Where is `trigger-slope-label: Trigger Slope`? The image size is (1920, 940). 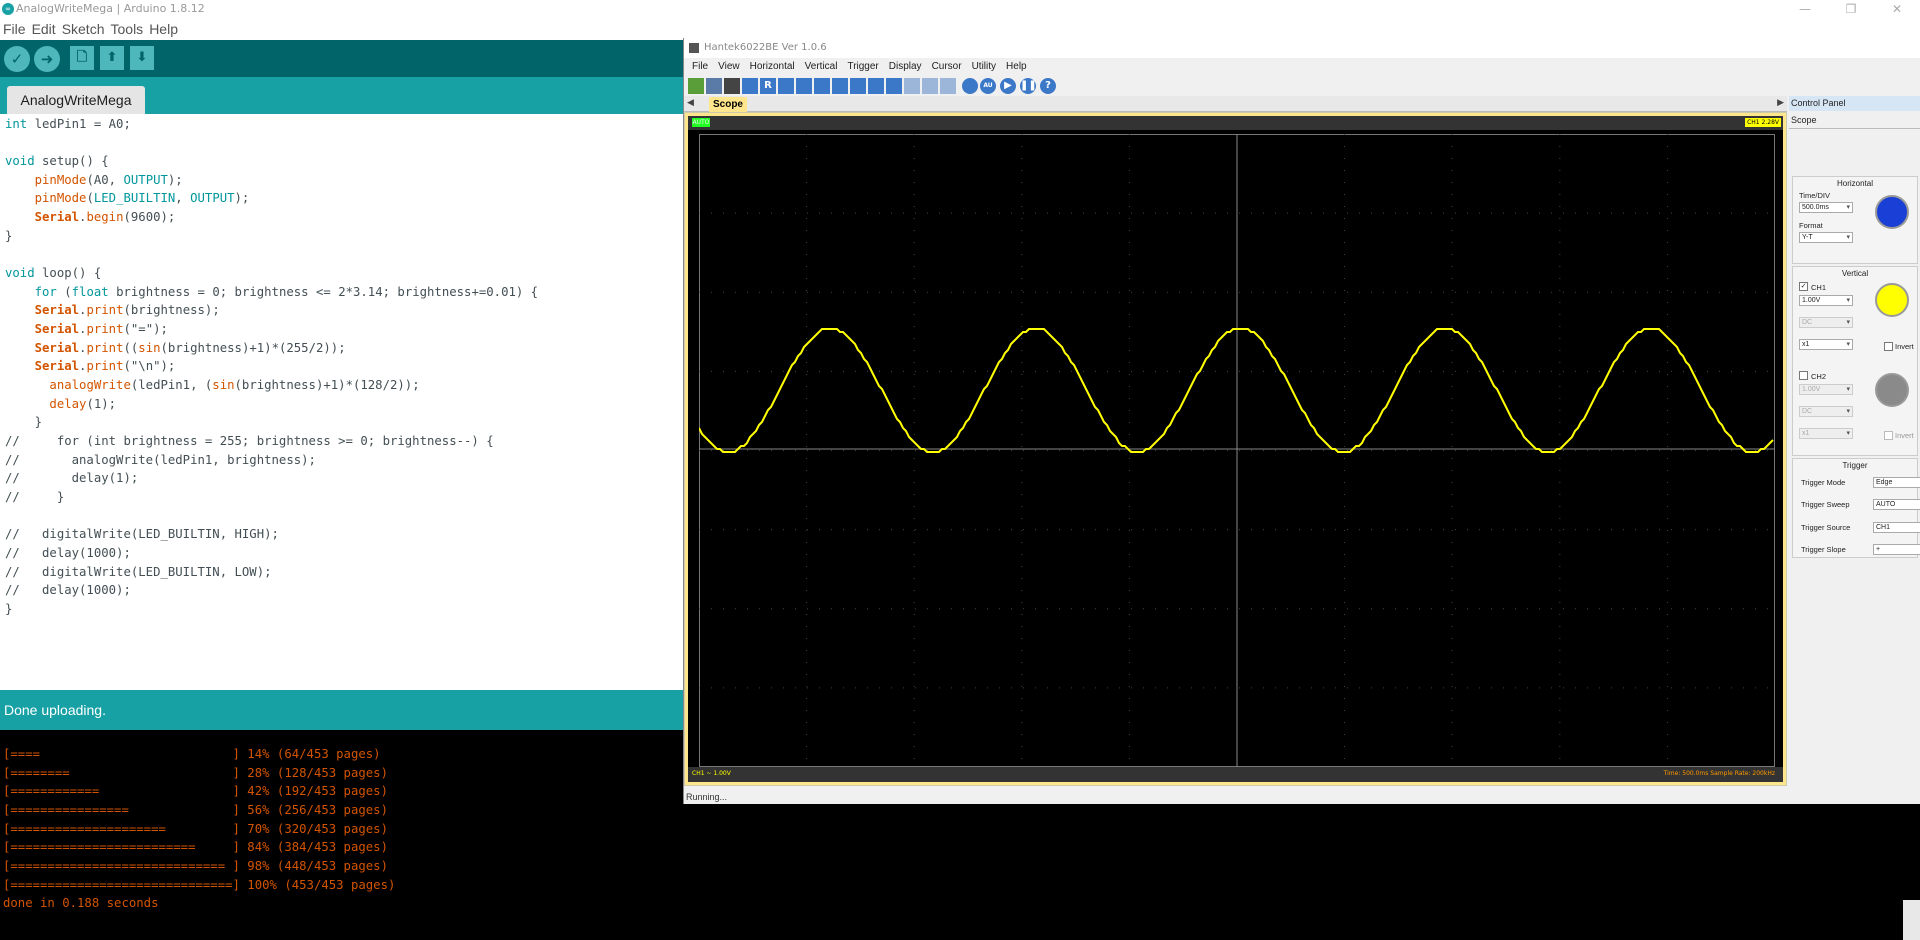 trigger-slope-label: Trigger Slope is located at coordinates (1823, 549).